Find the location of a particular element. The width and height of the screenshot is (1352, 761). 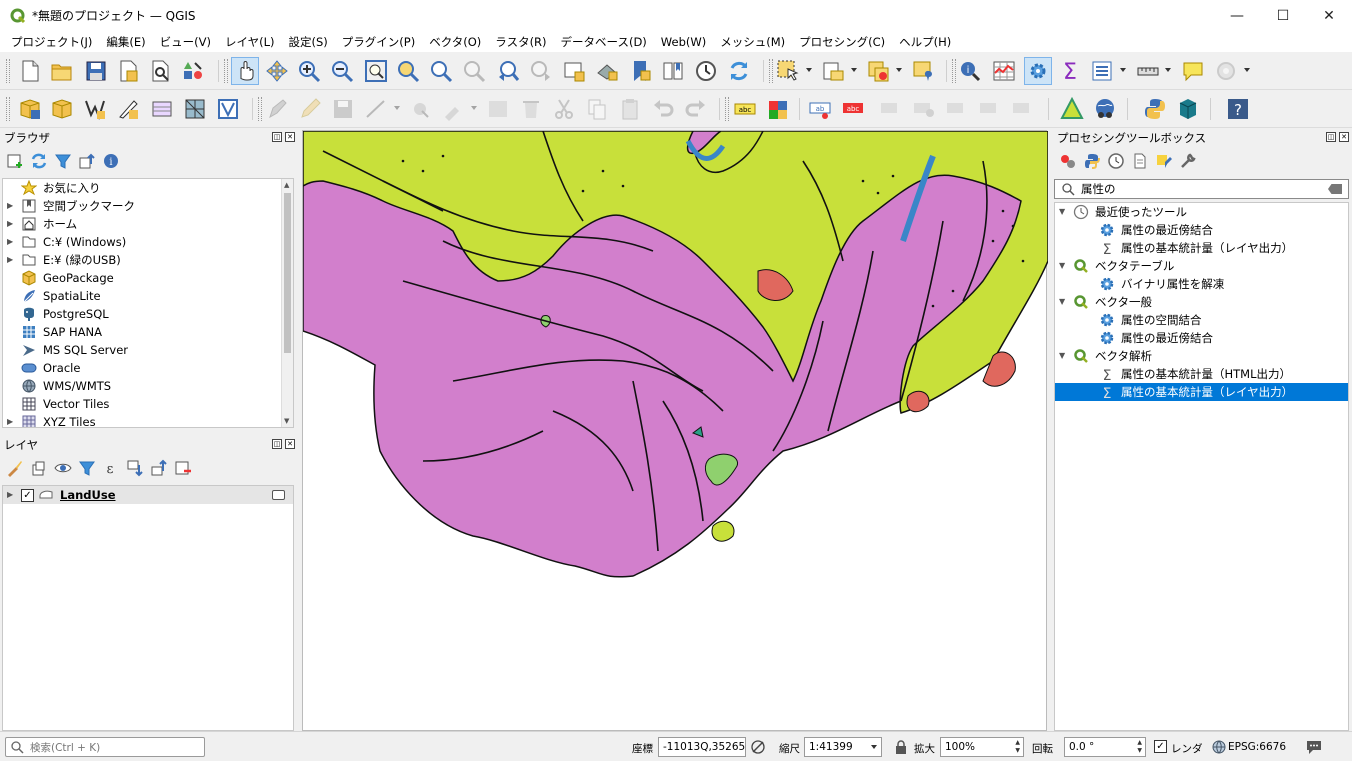

toolbox-algorithm: Σ 属性の基本統計量（レイヤ出力） is located at coordinates (1201, 248).